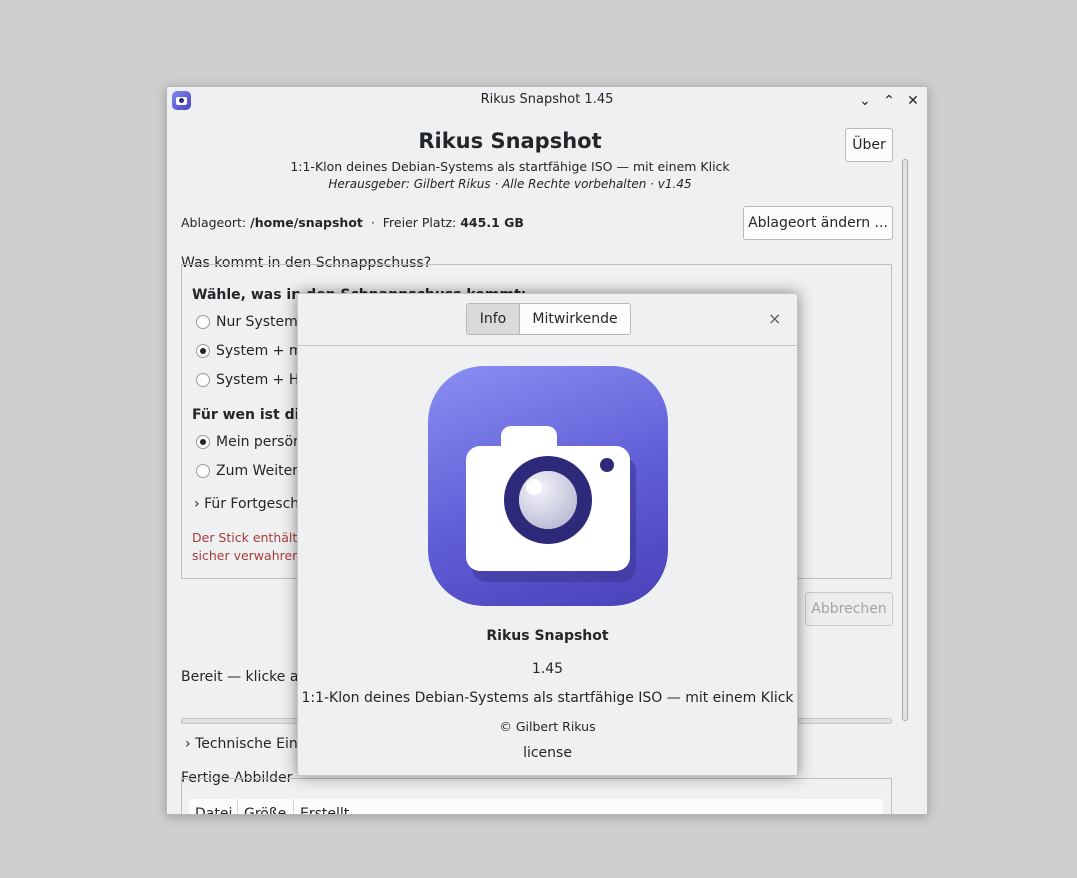  I want to click on option-only-system-label: Nur System, so click(257, 322).